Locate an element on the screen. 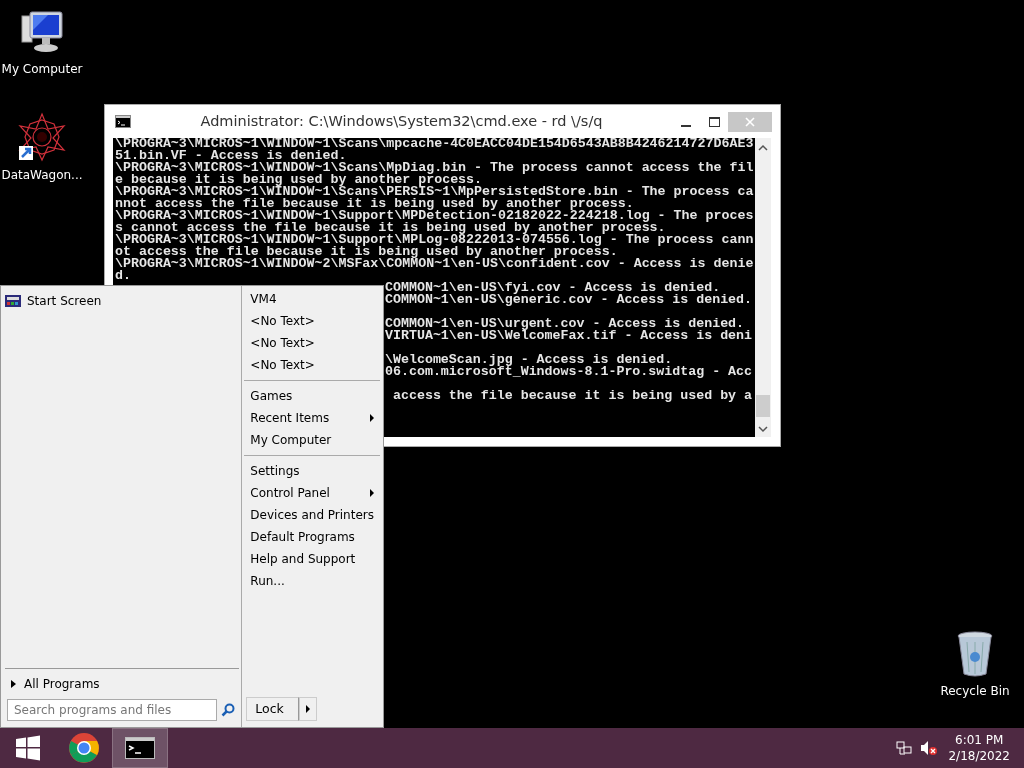 The width and height of the screenshot is (1024, 768). expand-arrow-icon is located at coordinates (13, 684).